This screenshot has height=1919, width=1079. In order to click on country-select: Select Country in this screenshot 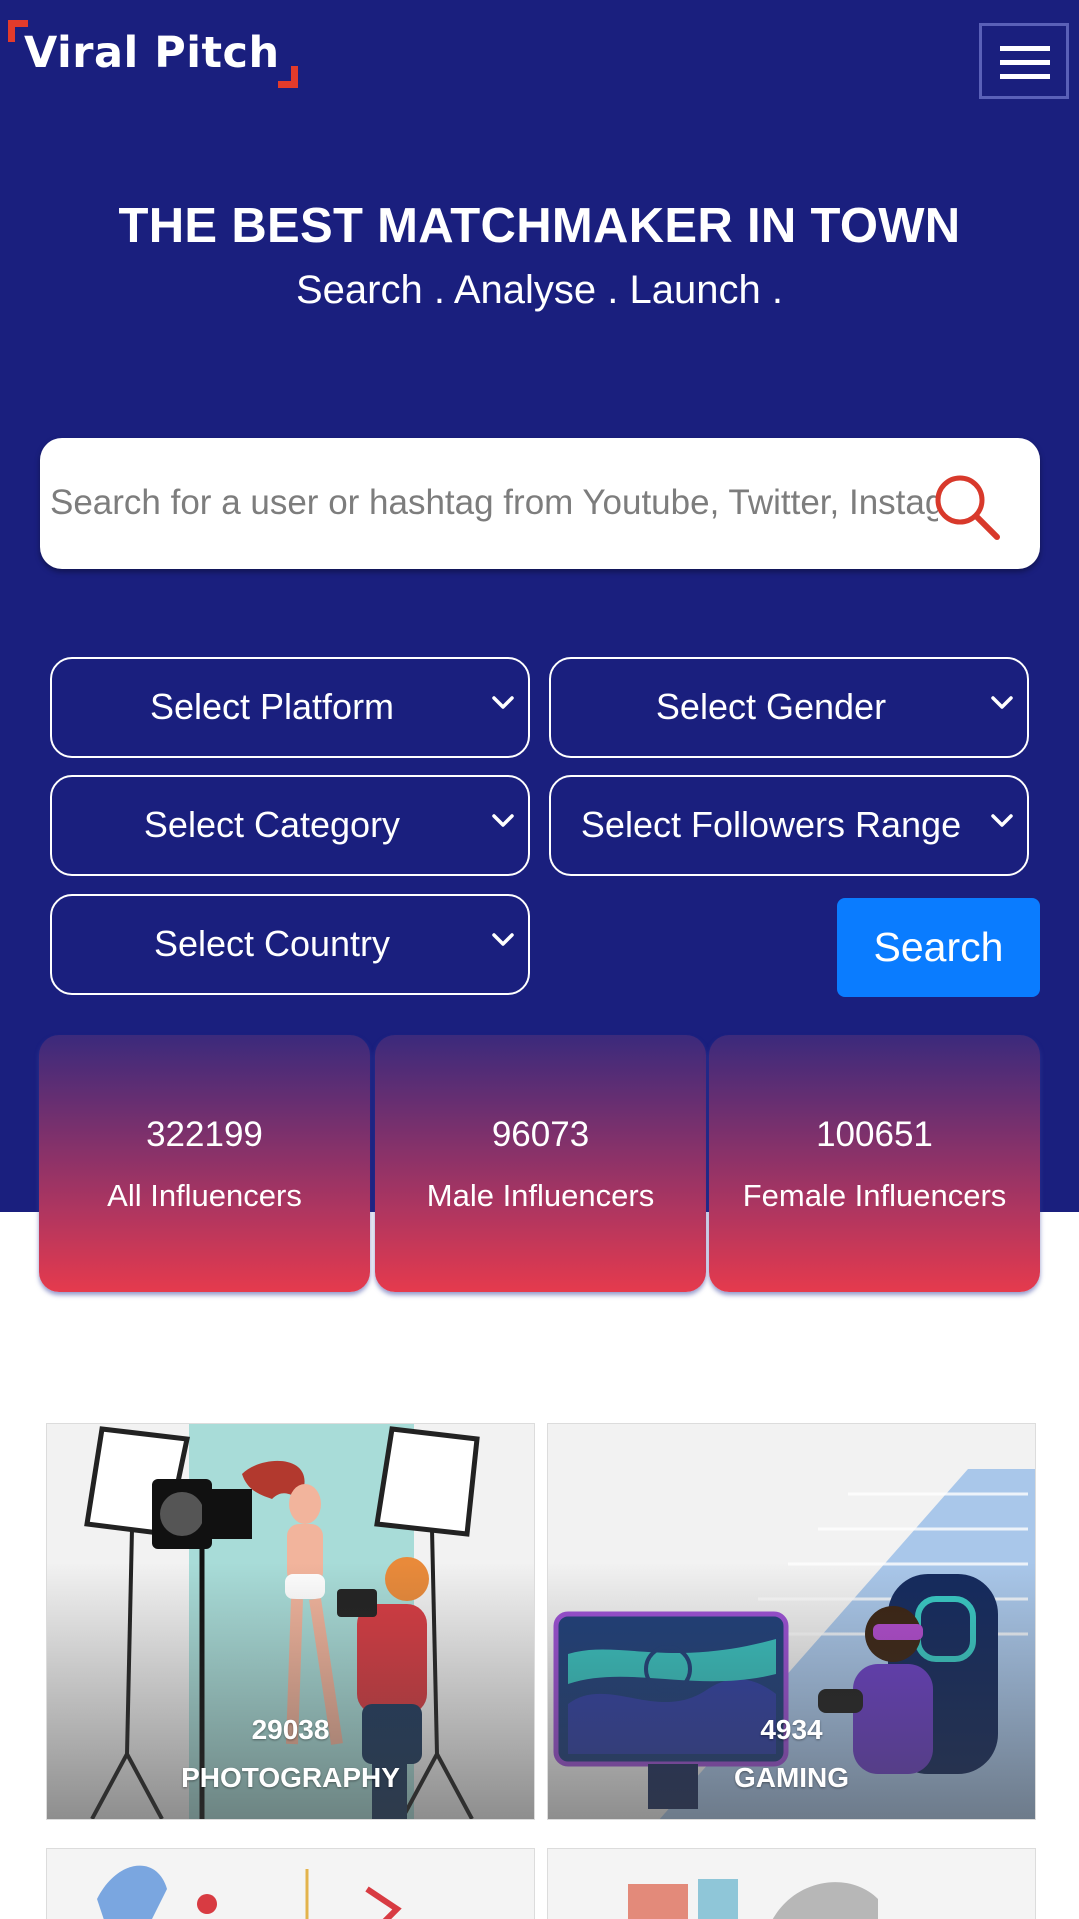, I will do `click(290, 944)`.